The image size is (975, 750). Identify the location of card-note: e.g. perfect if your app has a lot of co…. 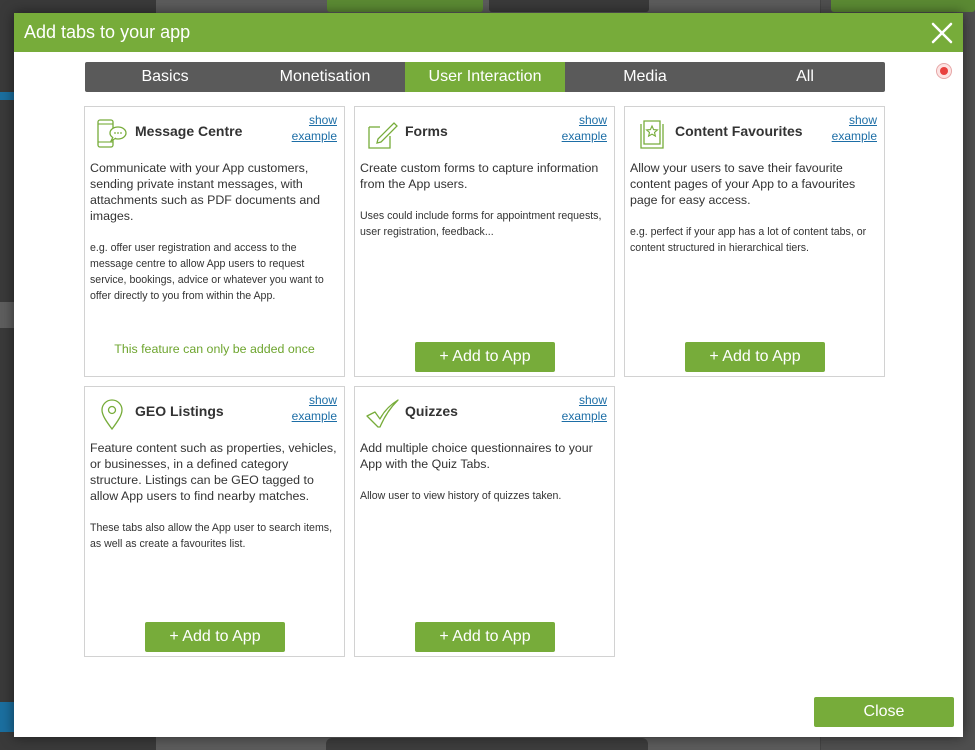
(748, 240).